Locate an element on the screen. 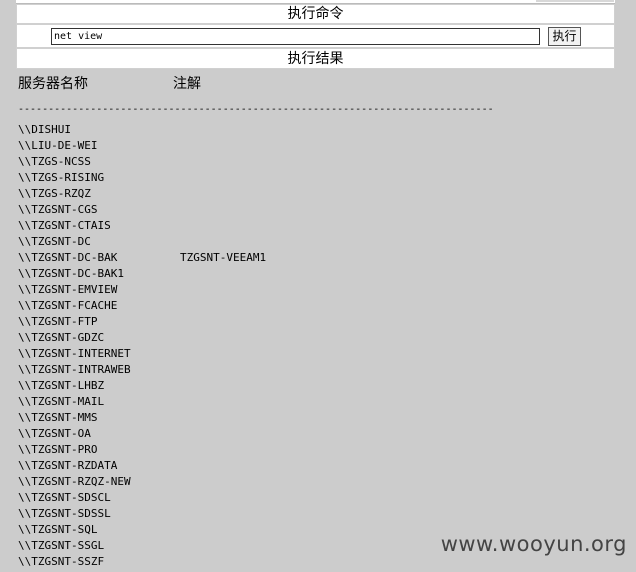  header-server-name: 服务器名称 is located at coordinates (53, 84).